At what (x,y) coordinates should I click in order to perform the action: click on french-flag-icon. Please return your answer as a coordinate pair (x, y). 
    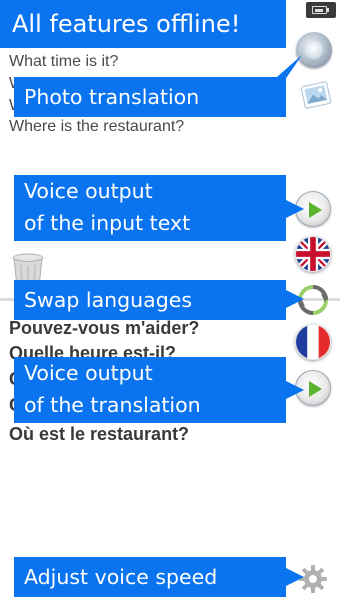
    Looking at the image, I should click on (313, 342).